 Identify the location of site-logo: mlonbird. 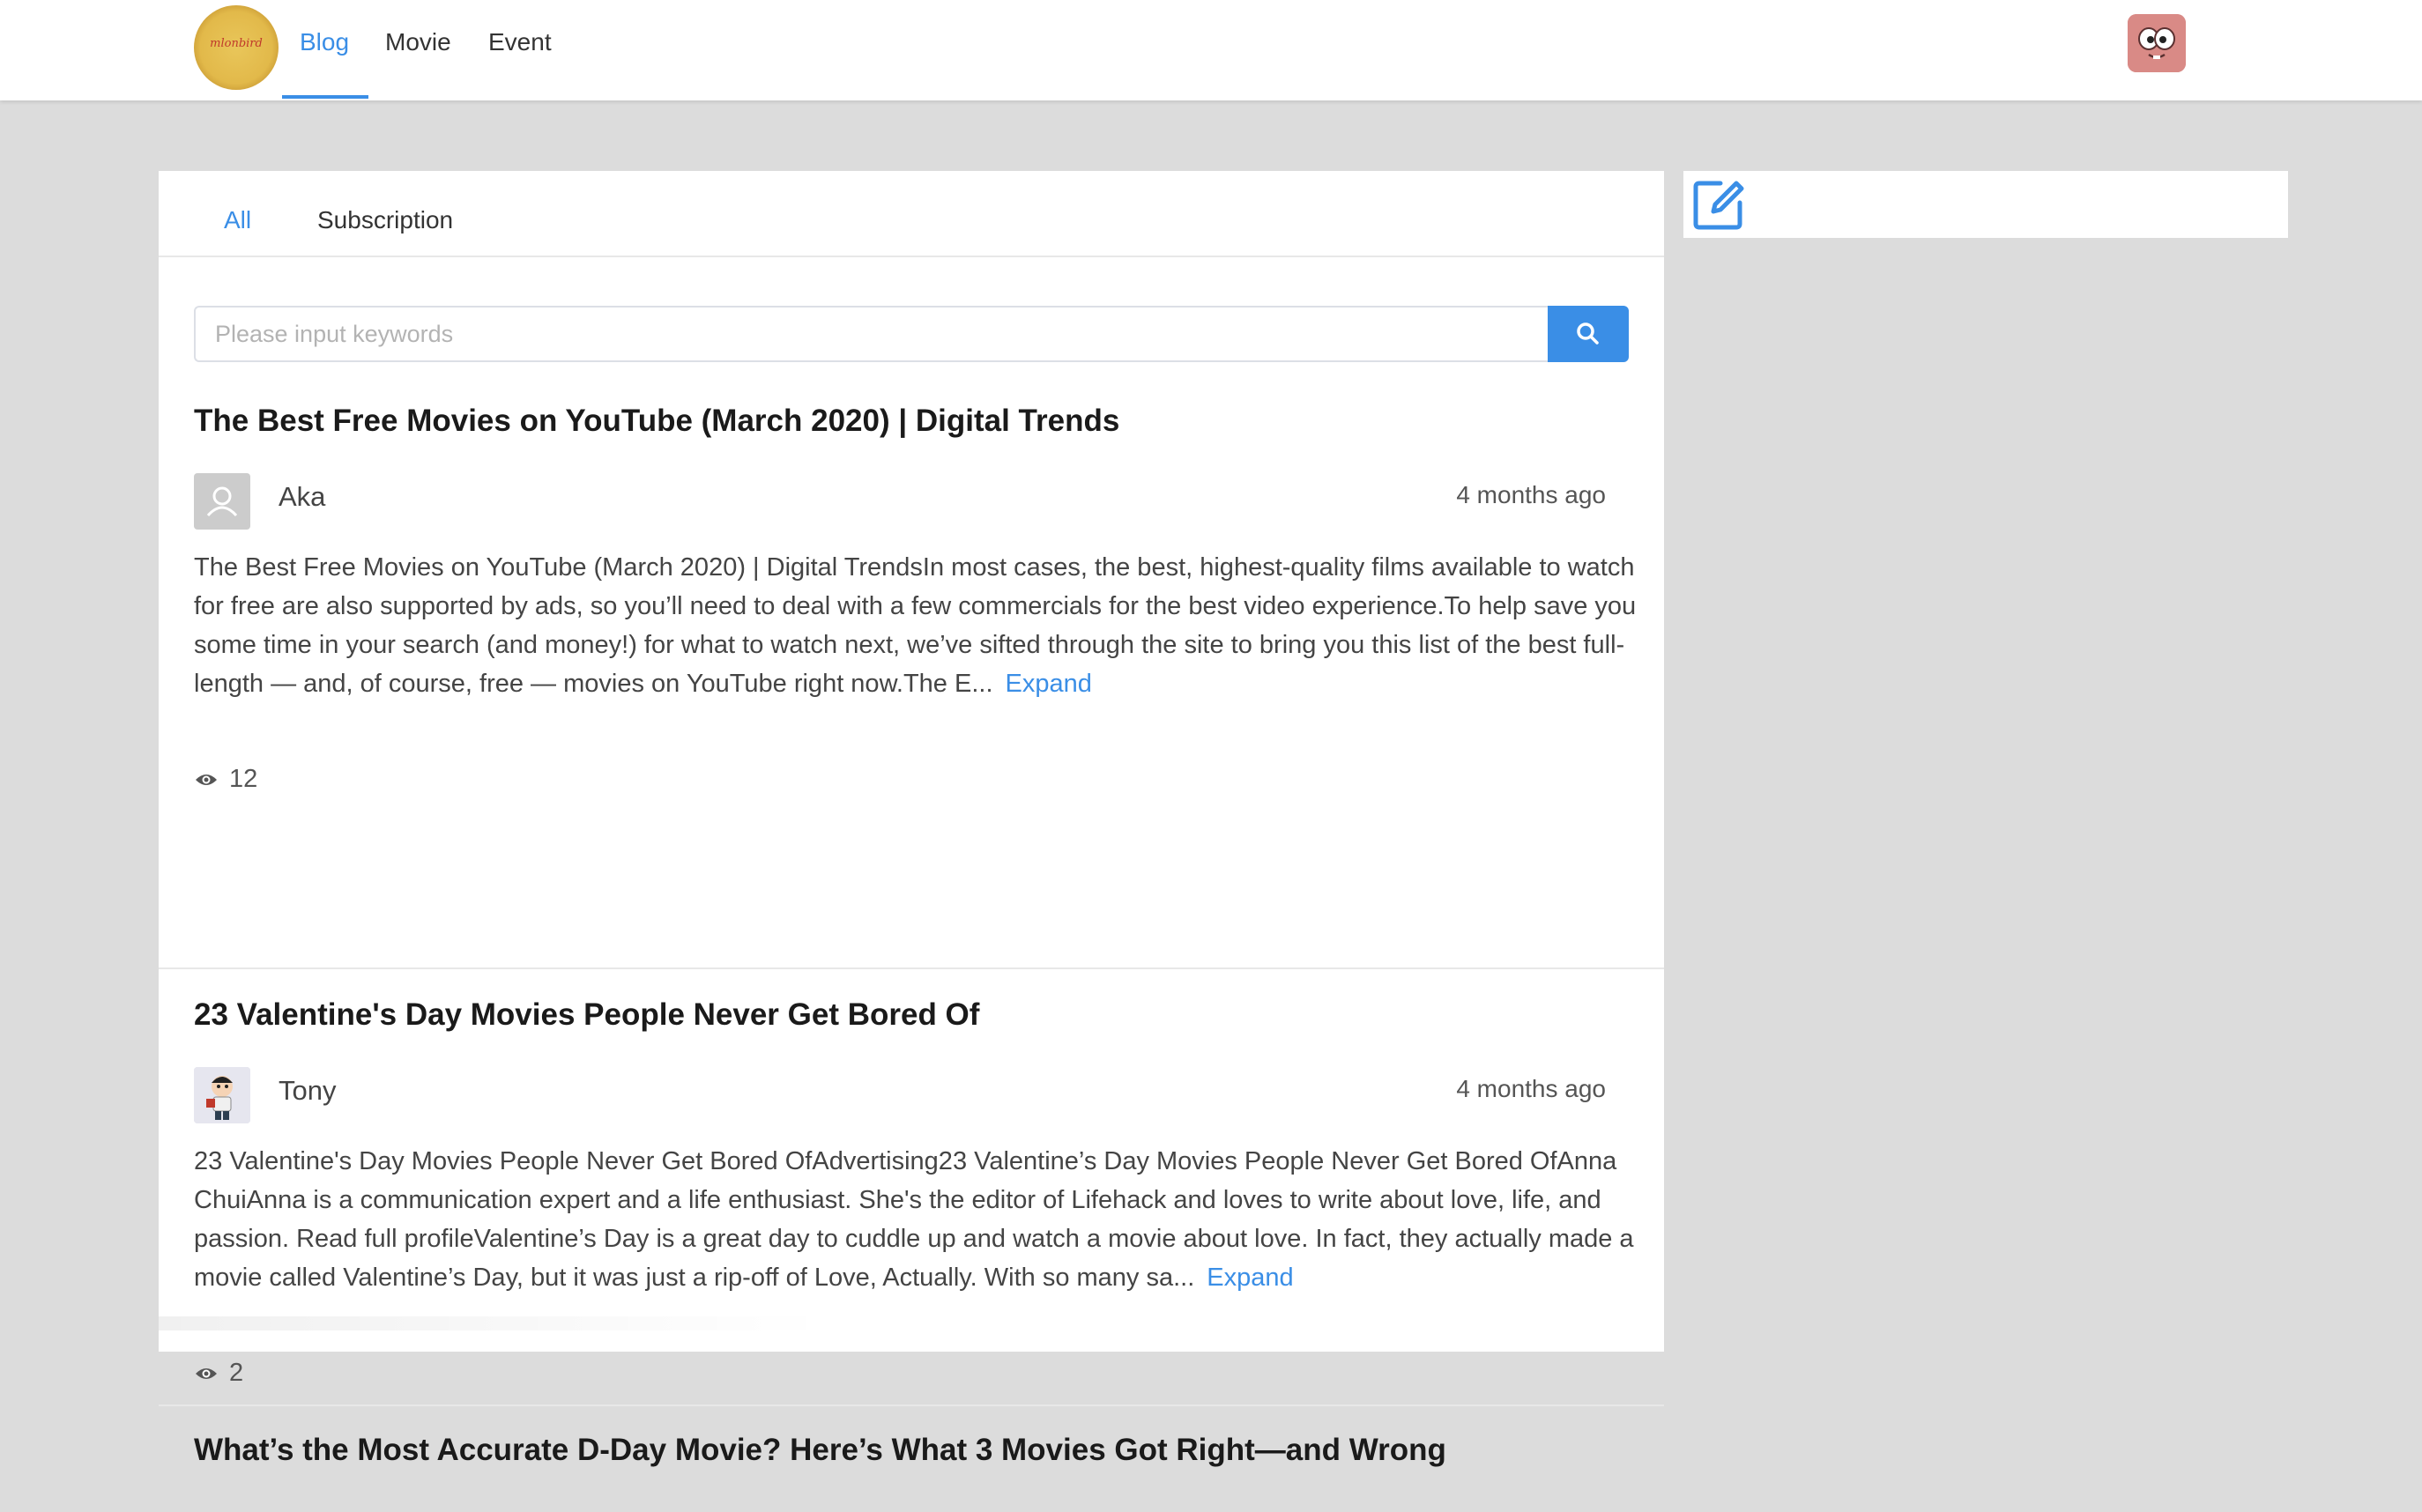
(237, 47).